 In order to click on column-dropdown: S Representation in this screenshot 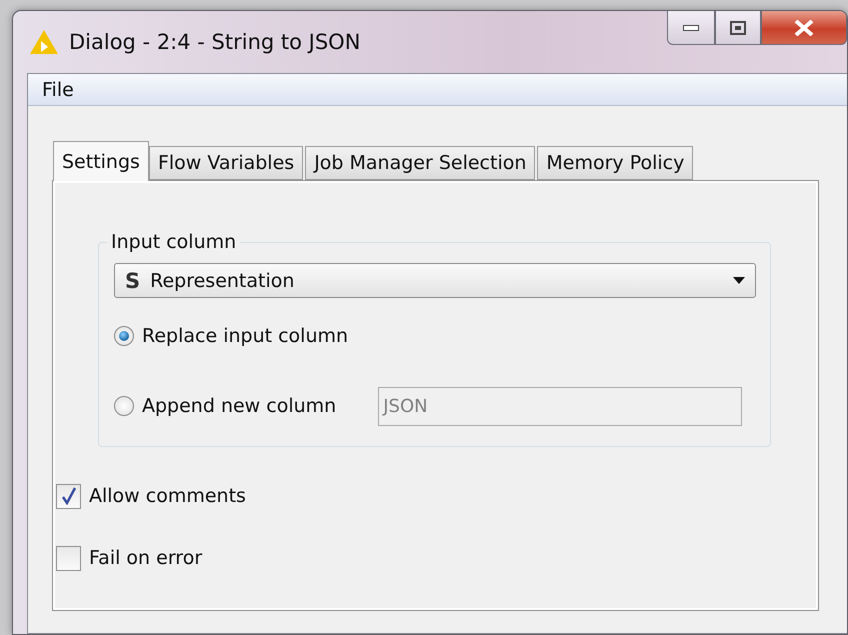, I will do `click(435, 280)`.